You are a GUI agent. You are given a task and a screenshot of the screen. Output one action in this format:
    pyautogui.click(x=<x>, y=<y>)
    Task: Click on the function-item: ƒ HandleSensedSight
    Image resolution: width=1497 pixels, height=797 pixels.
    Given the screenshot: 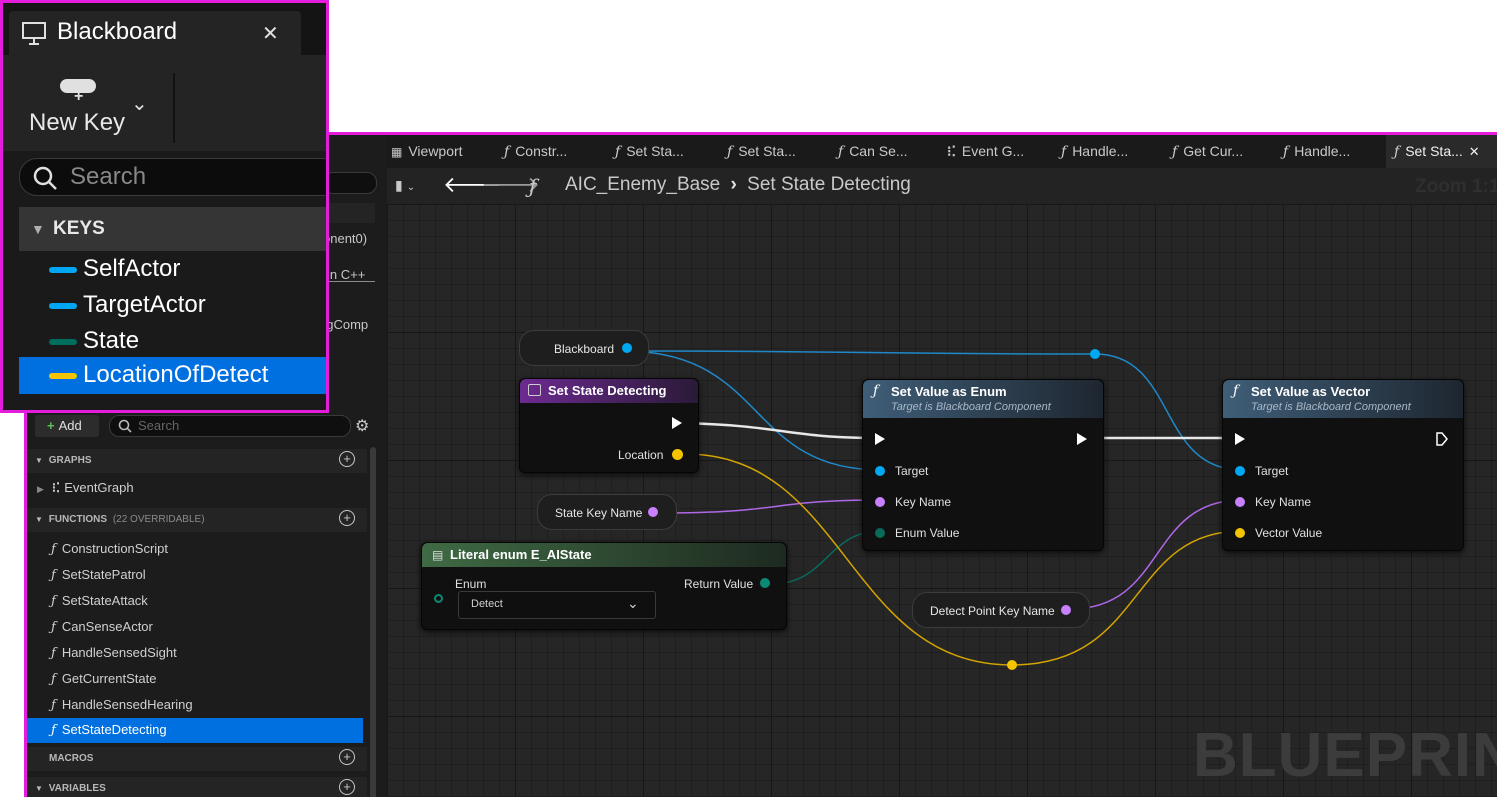 What is the action you would take?
    pyautogui.click(x=114, y=653)
    